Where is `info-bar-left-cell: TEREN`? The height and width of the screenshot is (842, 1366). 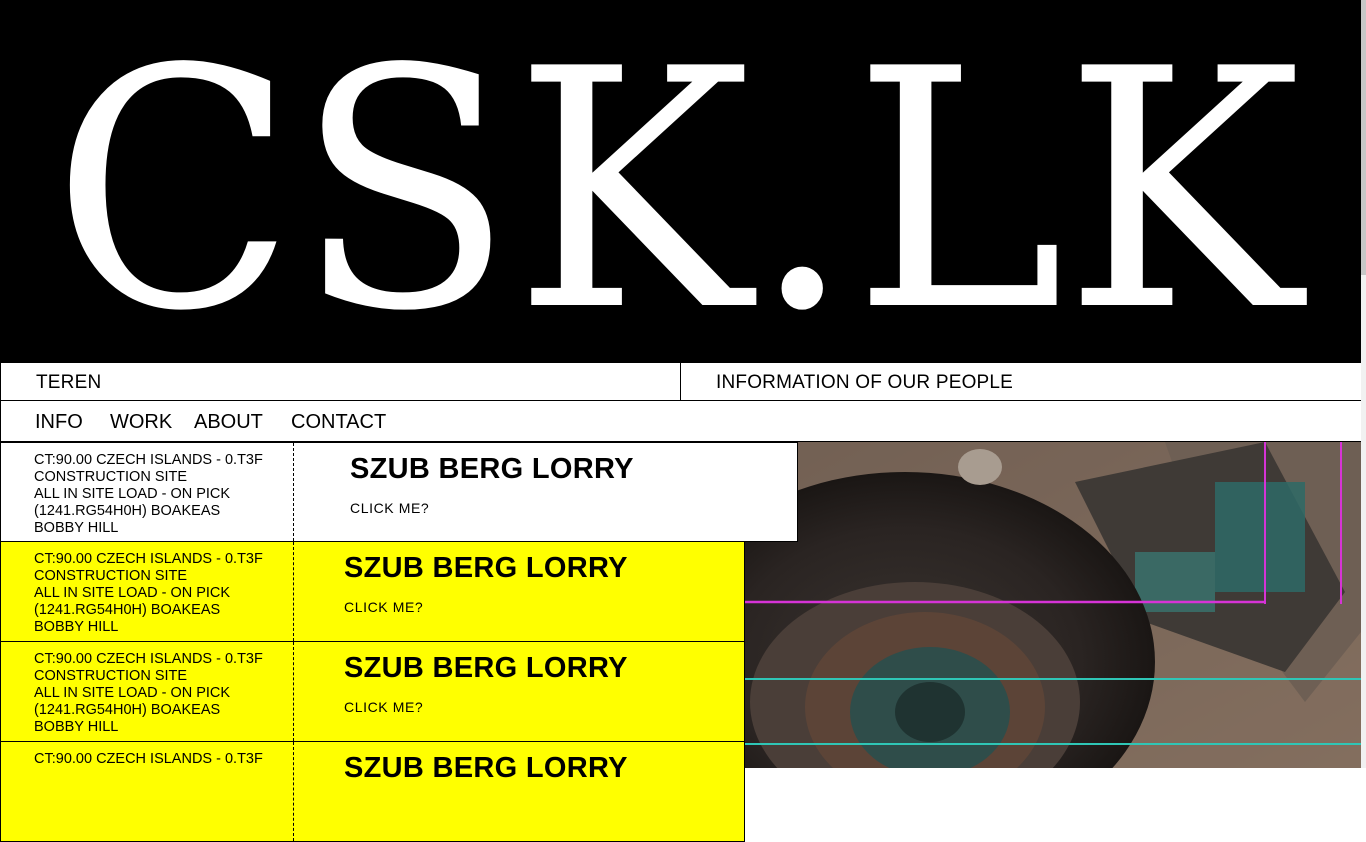 info-bar-left-cell: TEREN is located at coordinates (340, 381).